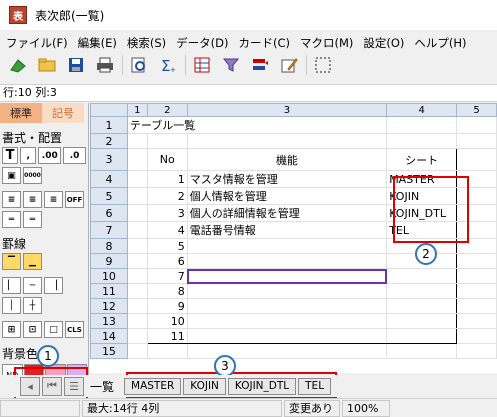 The height and width of the screenshot is (417, 497). Describe the element at coordinates (326, 43) in the screenshot. I see `menu-macro: マクロ(M)` at that location.